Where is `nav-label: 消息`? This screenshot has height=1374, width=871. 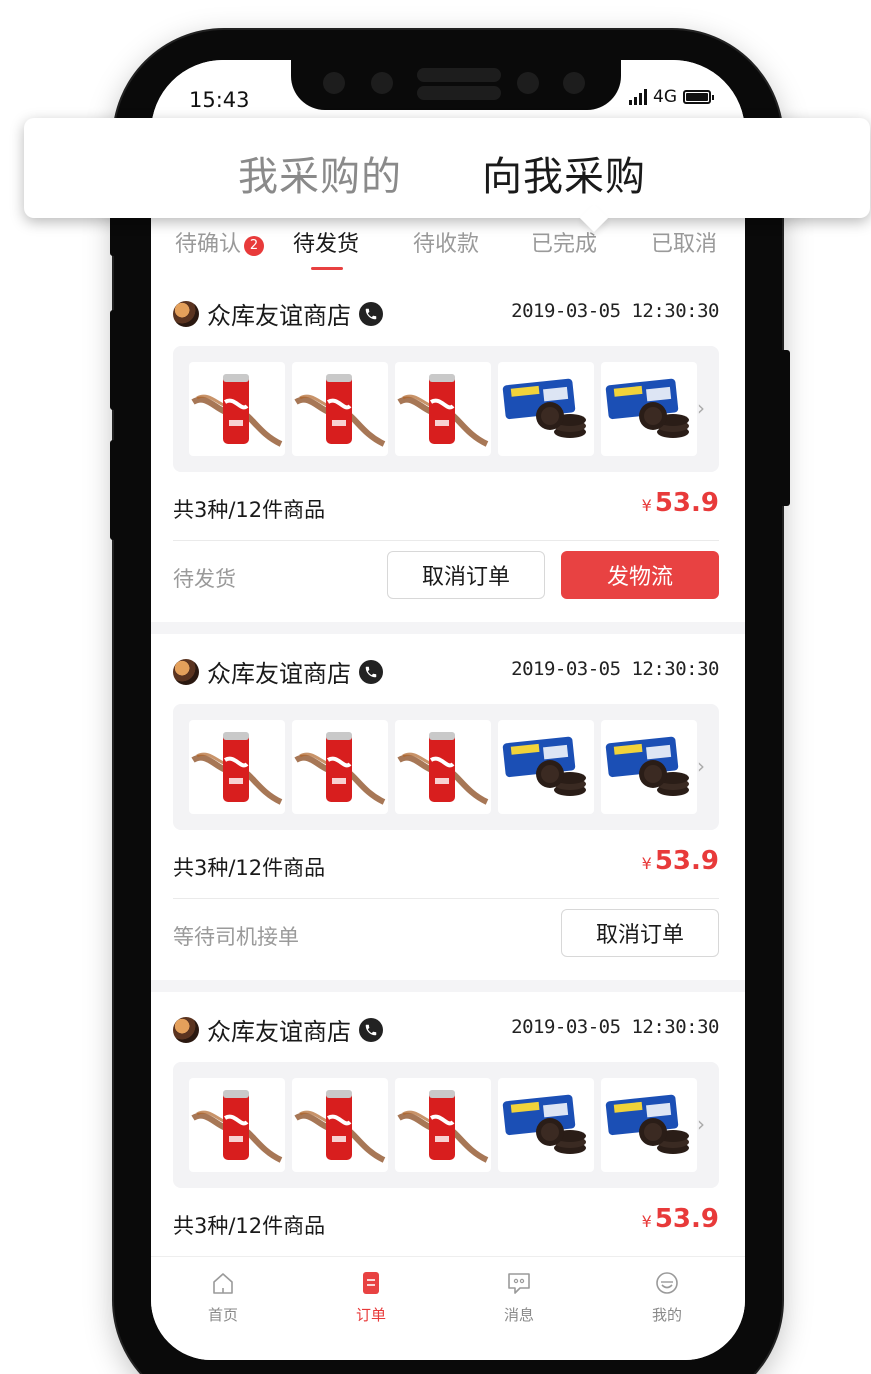
nav-label: 消息 is located at coordinates (518, 1315).